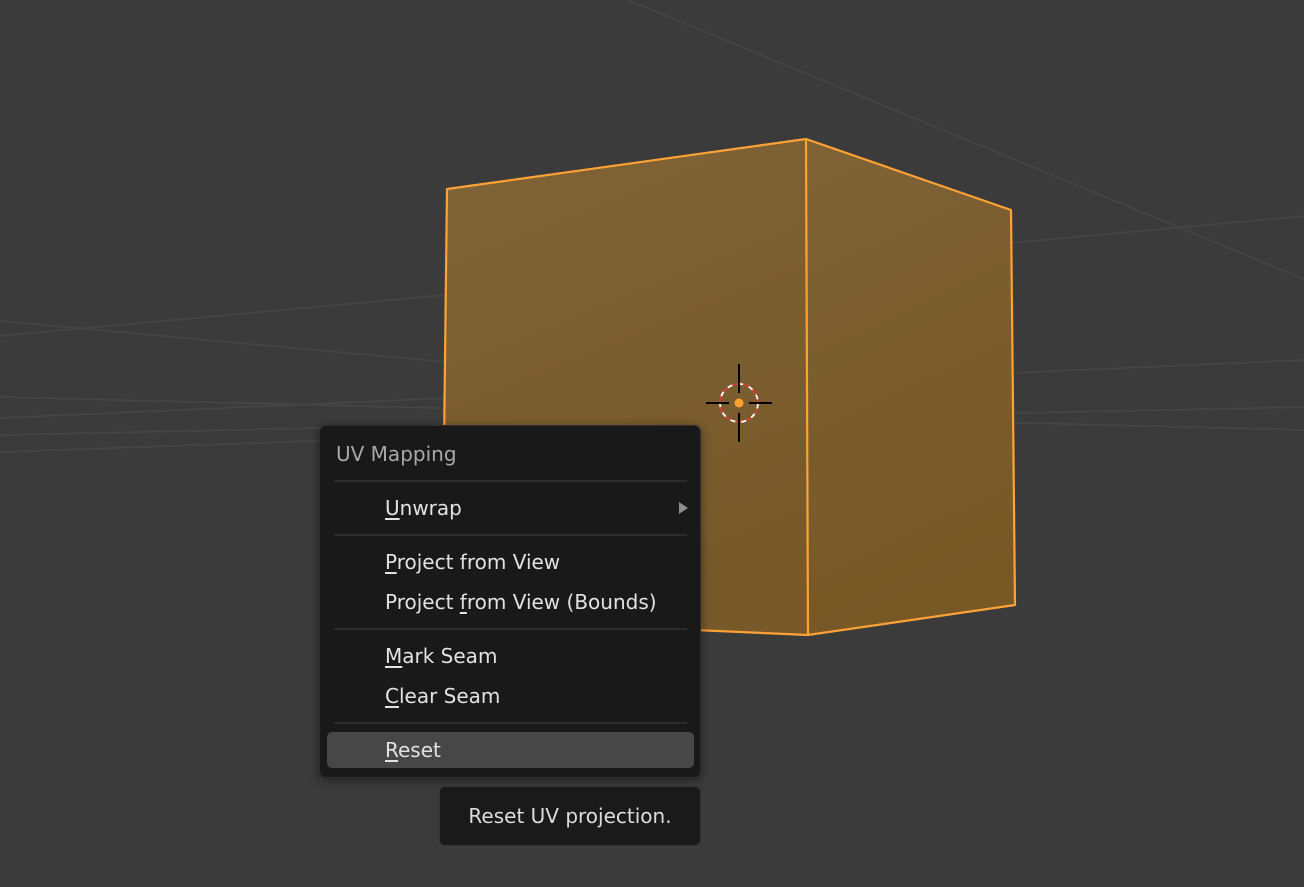 The image size is (1304, 887). Describe the element at coordinates (683, 508) in the screenshot. I see `submenu-arrow-icon` at that location.